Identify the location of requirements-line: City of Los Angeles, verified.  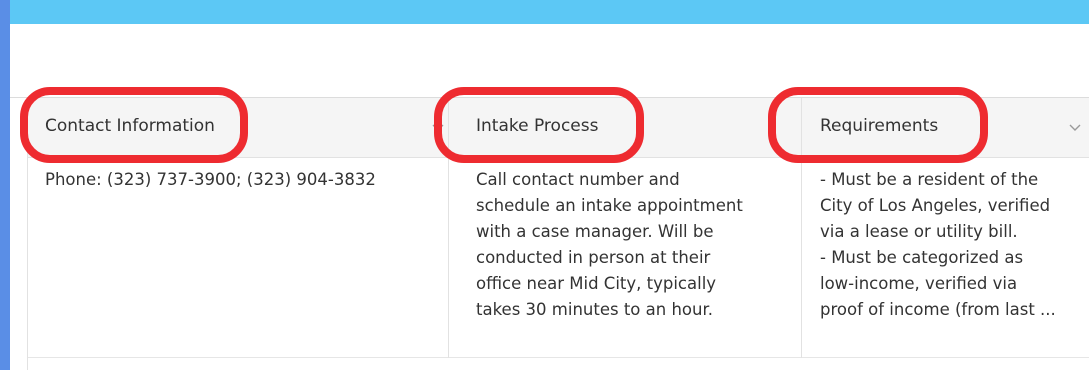
(935, 205).